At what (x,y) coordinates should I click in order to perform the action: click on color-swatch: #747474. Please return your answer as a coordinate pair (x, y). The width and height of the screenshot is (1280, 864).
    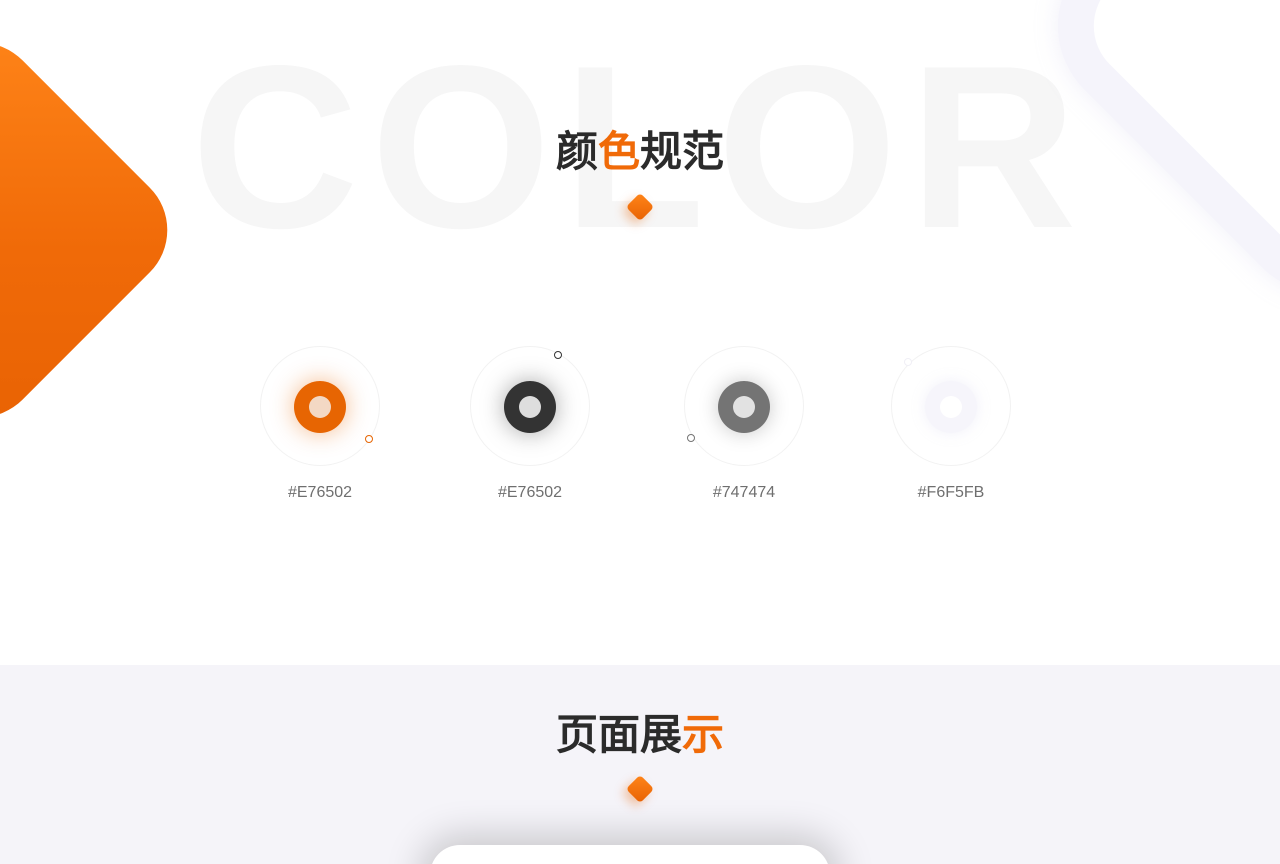
    Looking at the image, I should click on (744, 426).